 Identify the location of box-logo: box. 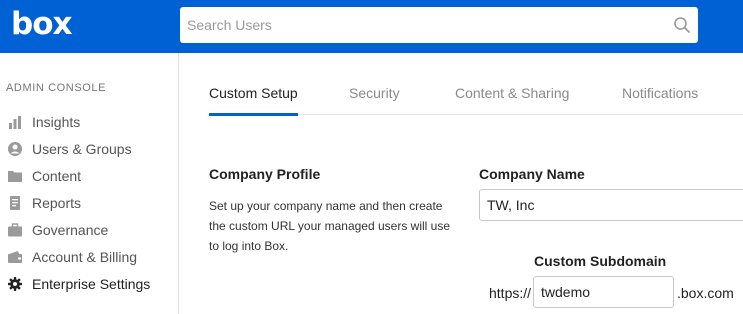
(41, 24).